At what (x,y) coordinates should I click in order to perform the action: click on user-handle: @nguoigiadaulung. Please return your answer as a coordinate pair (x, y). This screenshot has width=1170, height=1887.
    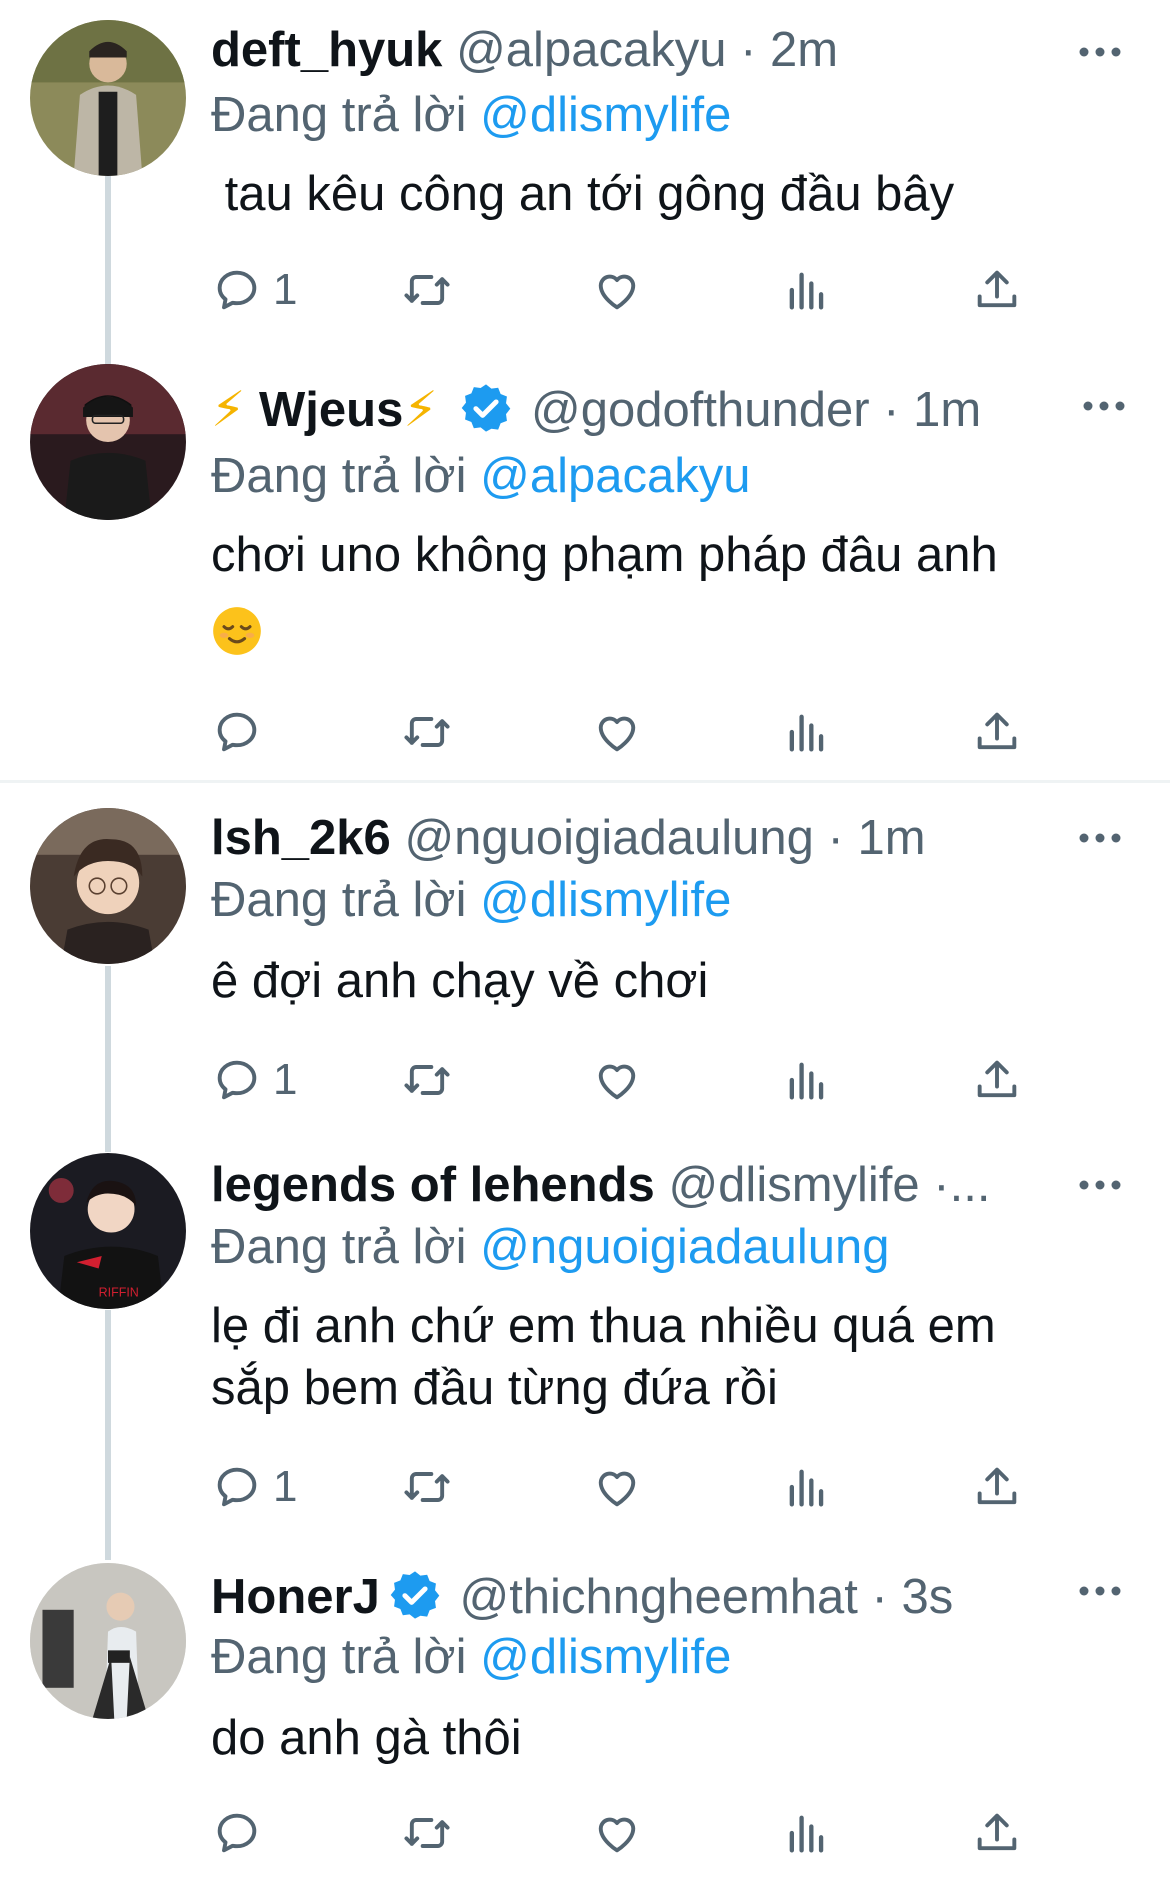
    Looking at the image, I should click on (608, 838).